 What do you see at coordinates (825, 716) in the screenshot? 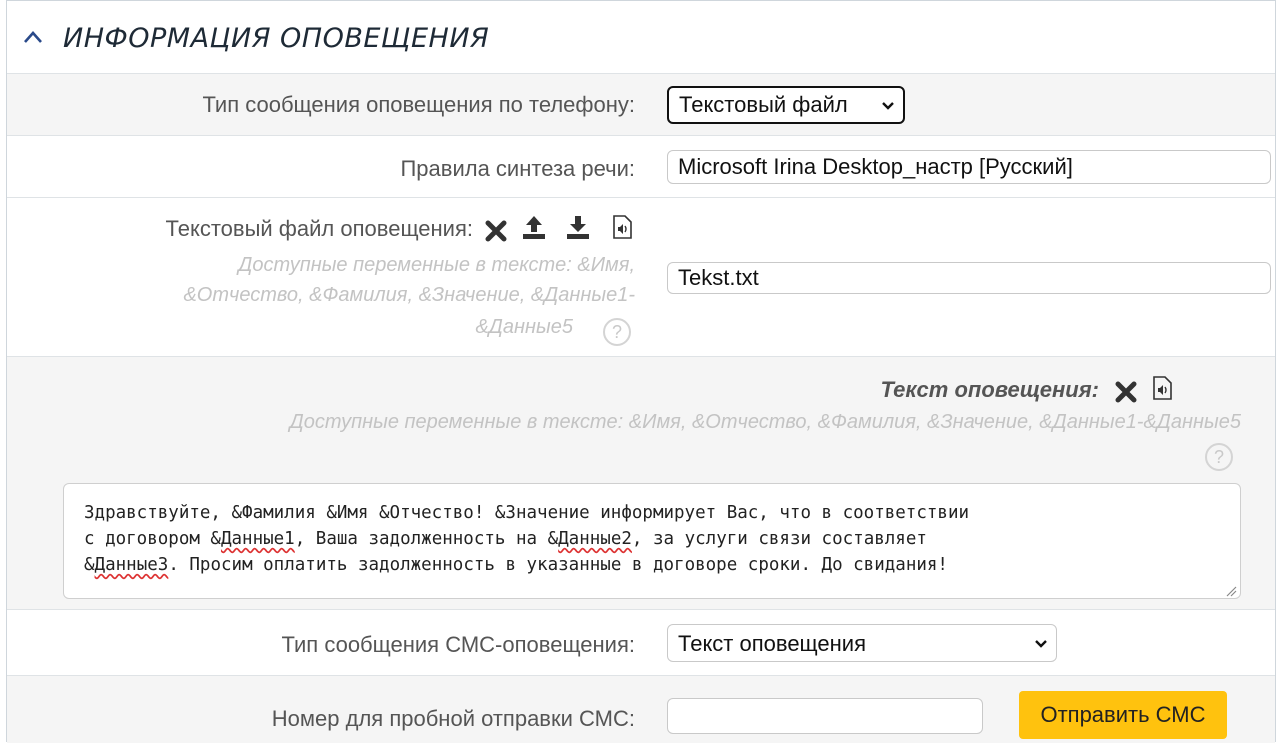
I see `sms-test-number-field` at bounding box center [825, 716].